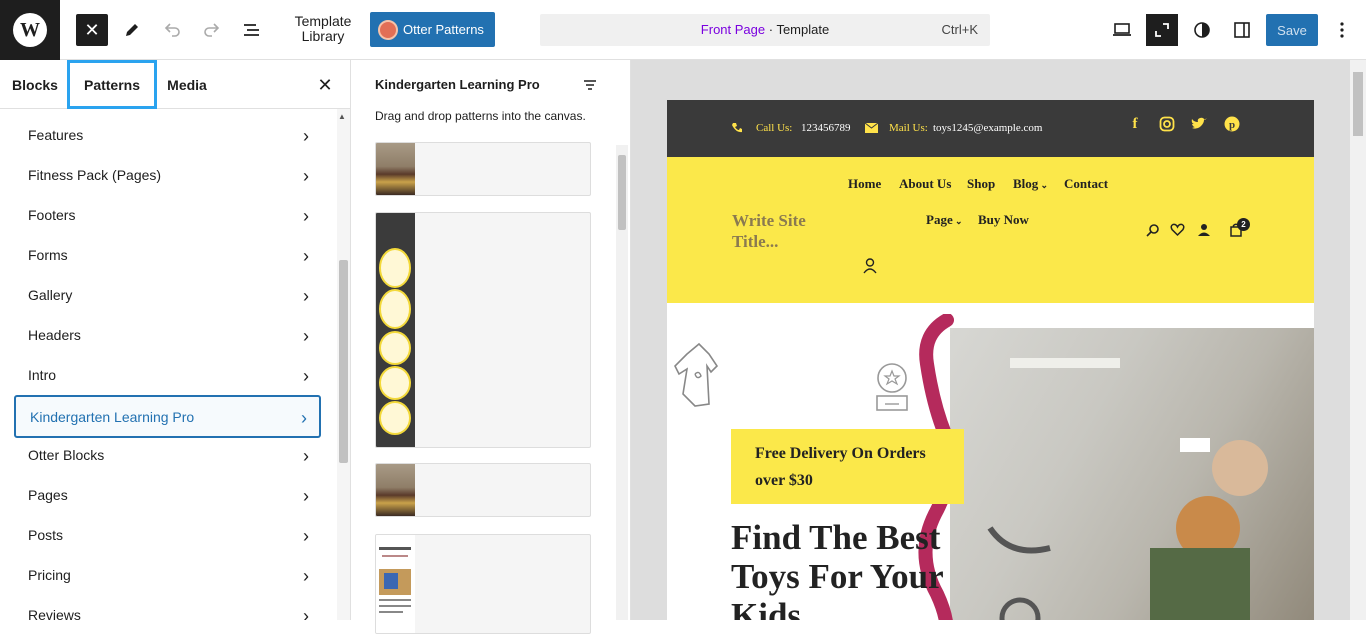 The width and height of the screenshot is (1366, 634). Describe the element at coordinates (1358, 340) in the screenshot. I see `canvas-scrollbar` at that location.